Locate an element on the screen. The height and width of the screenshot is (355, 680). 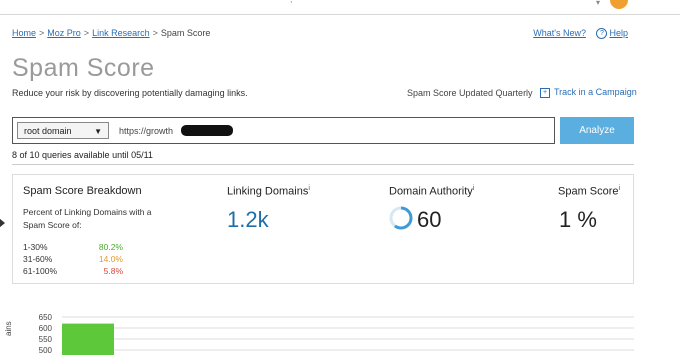
whats-new-link: What's New? is located at coordinates (559, 33).